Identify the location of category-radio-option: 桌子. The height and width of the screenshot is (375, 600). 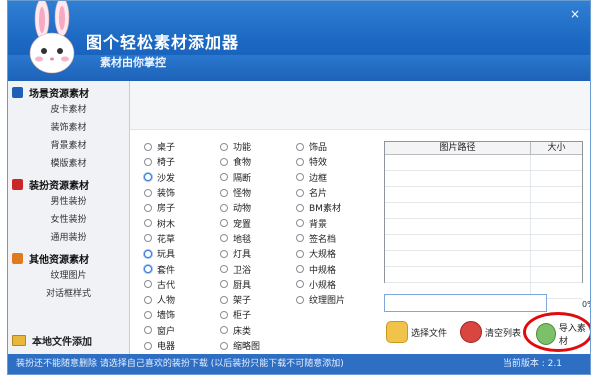
(159, 146).